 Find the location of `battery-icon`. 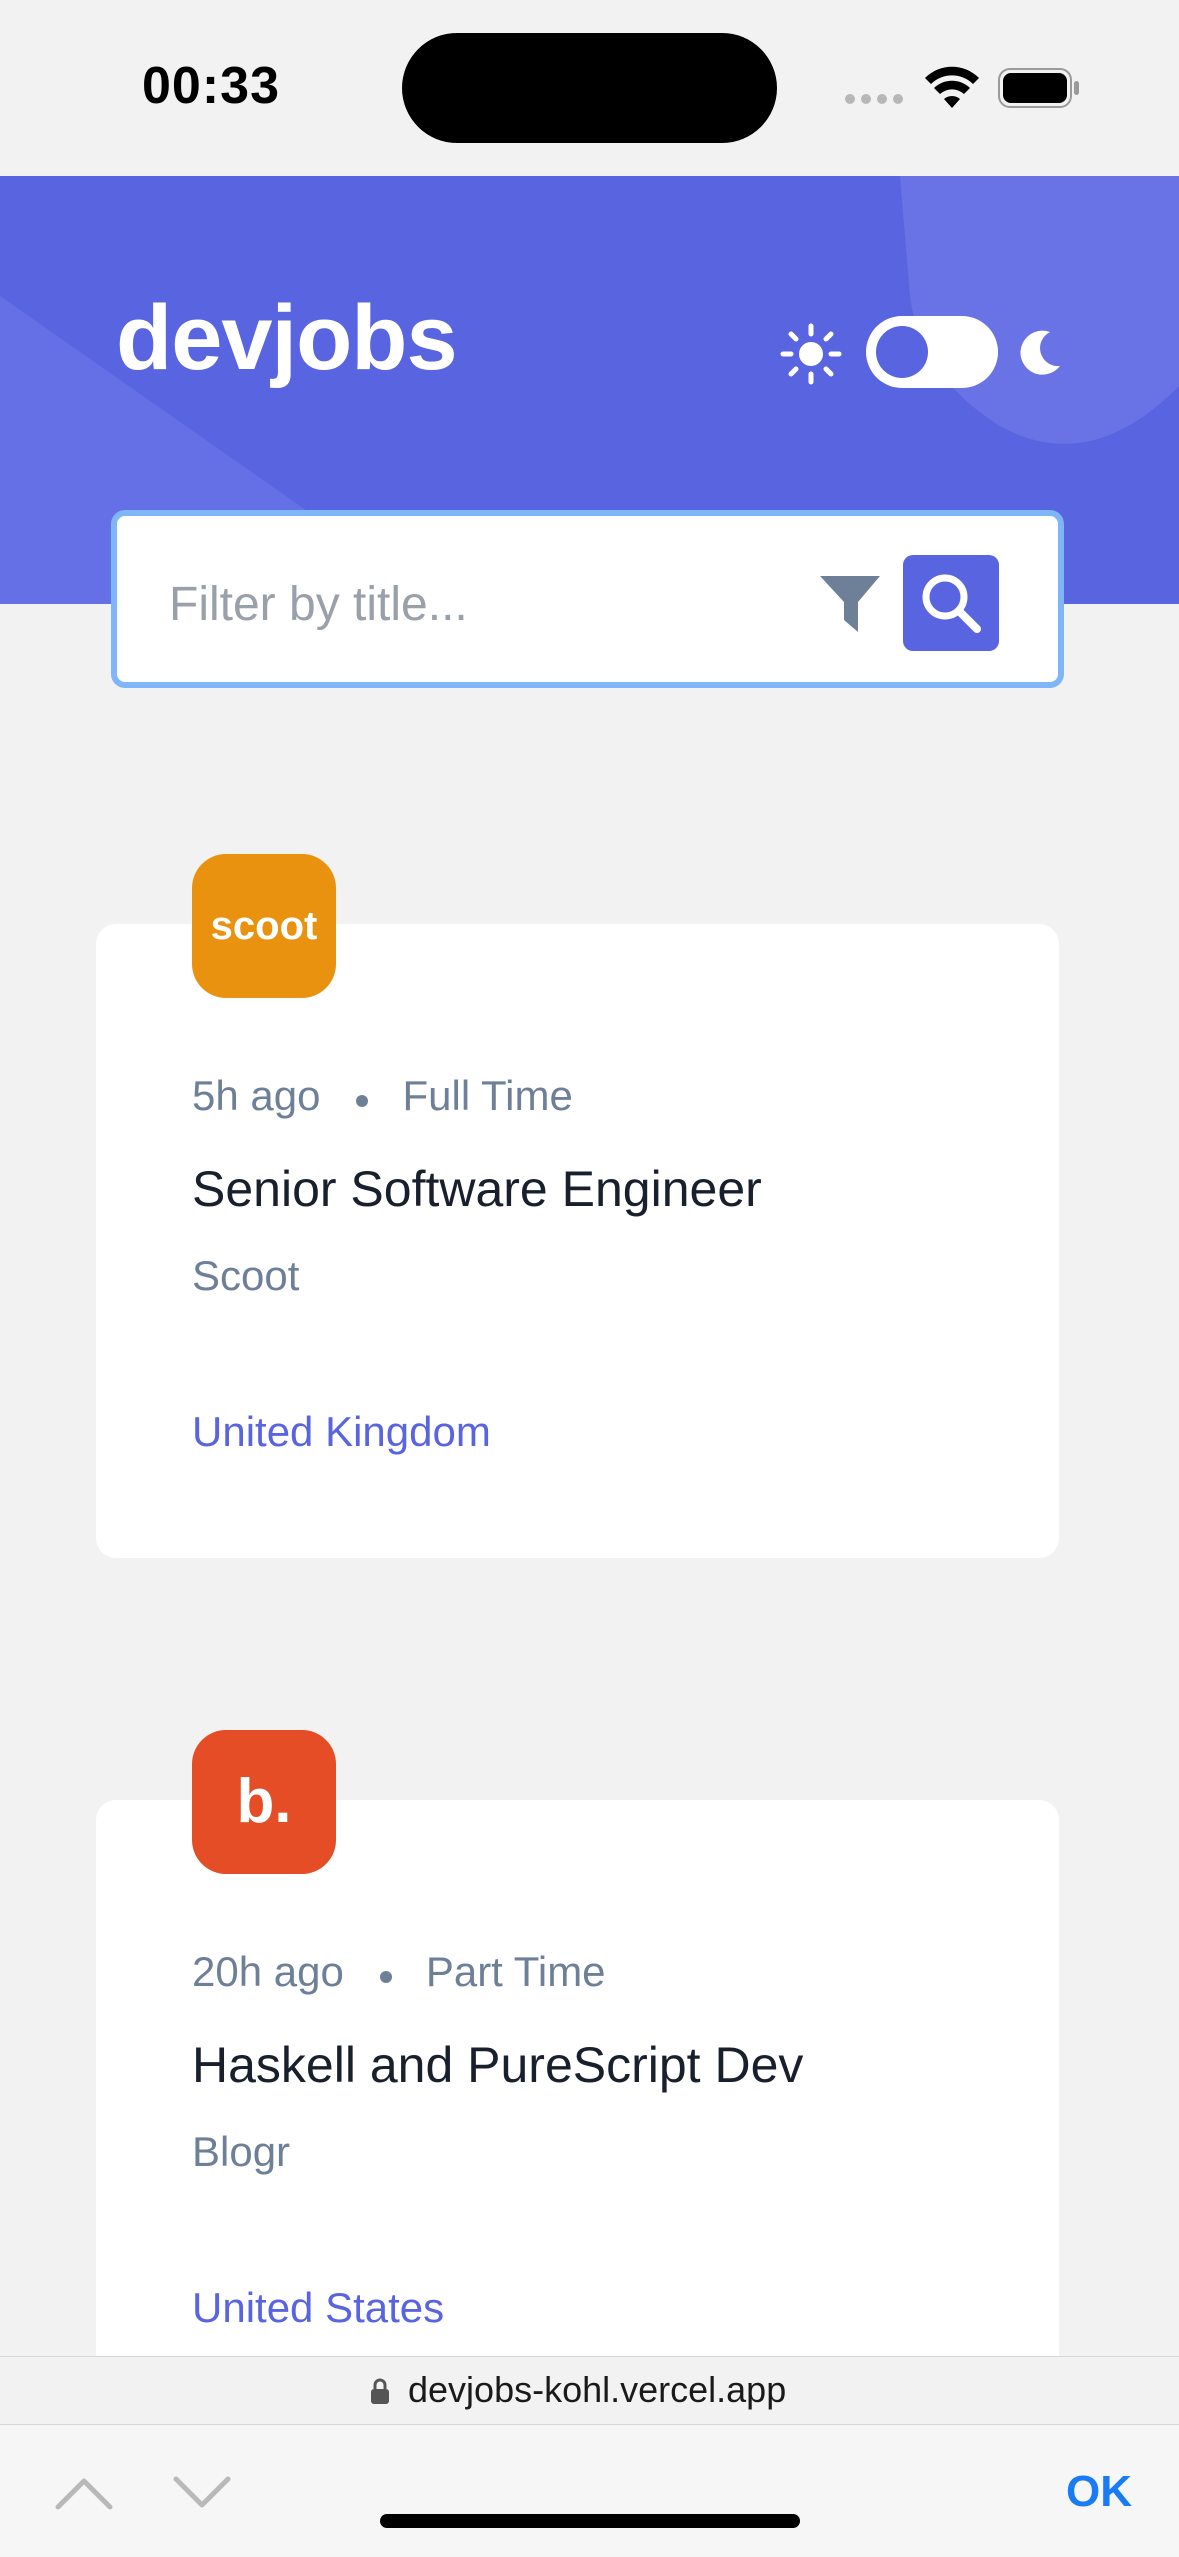

battery-icon is located at coordinates (1038, 88).